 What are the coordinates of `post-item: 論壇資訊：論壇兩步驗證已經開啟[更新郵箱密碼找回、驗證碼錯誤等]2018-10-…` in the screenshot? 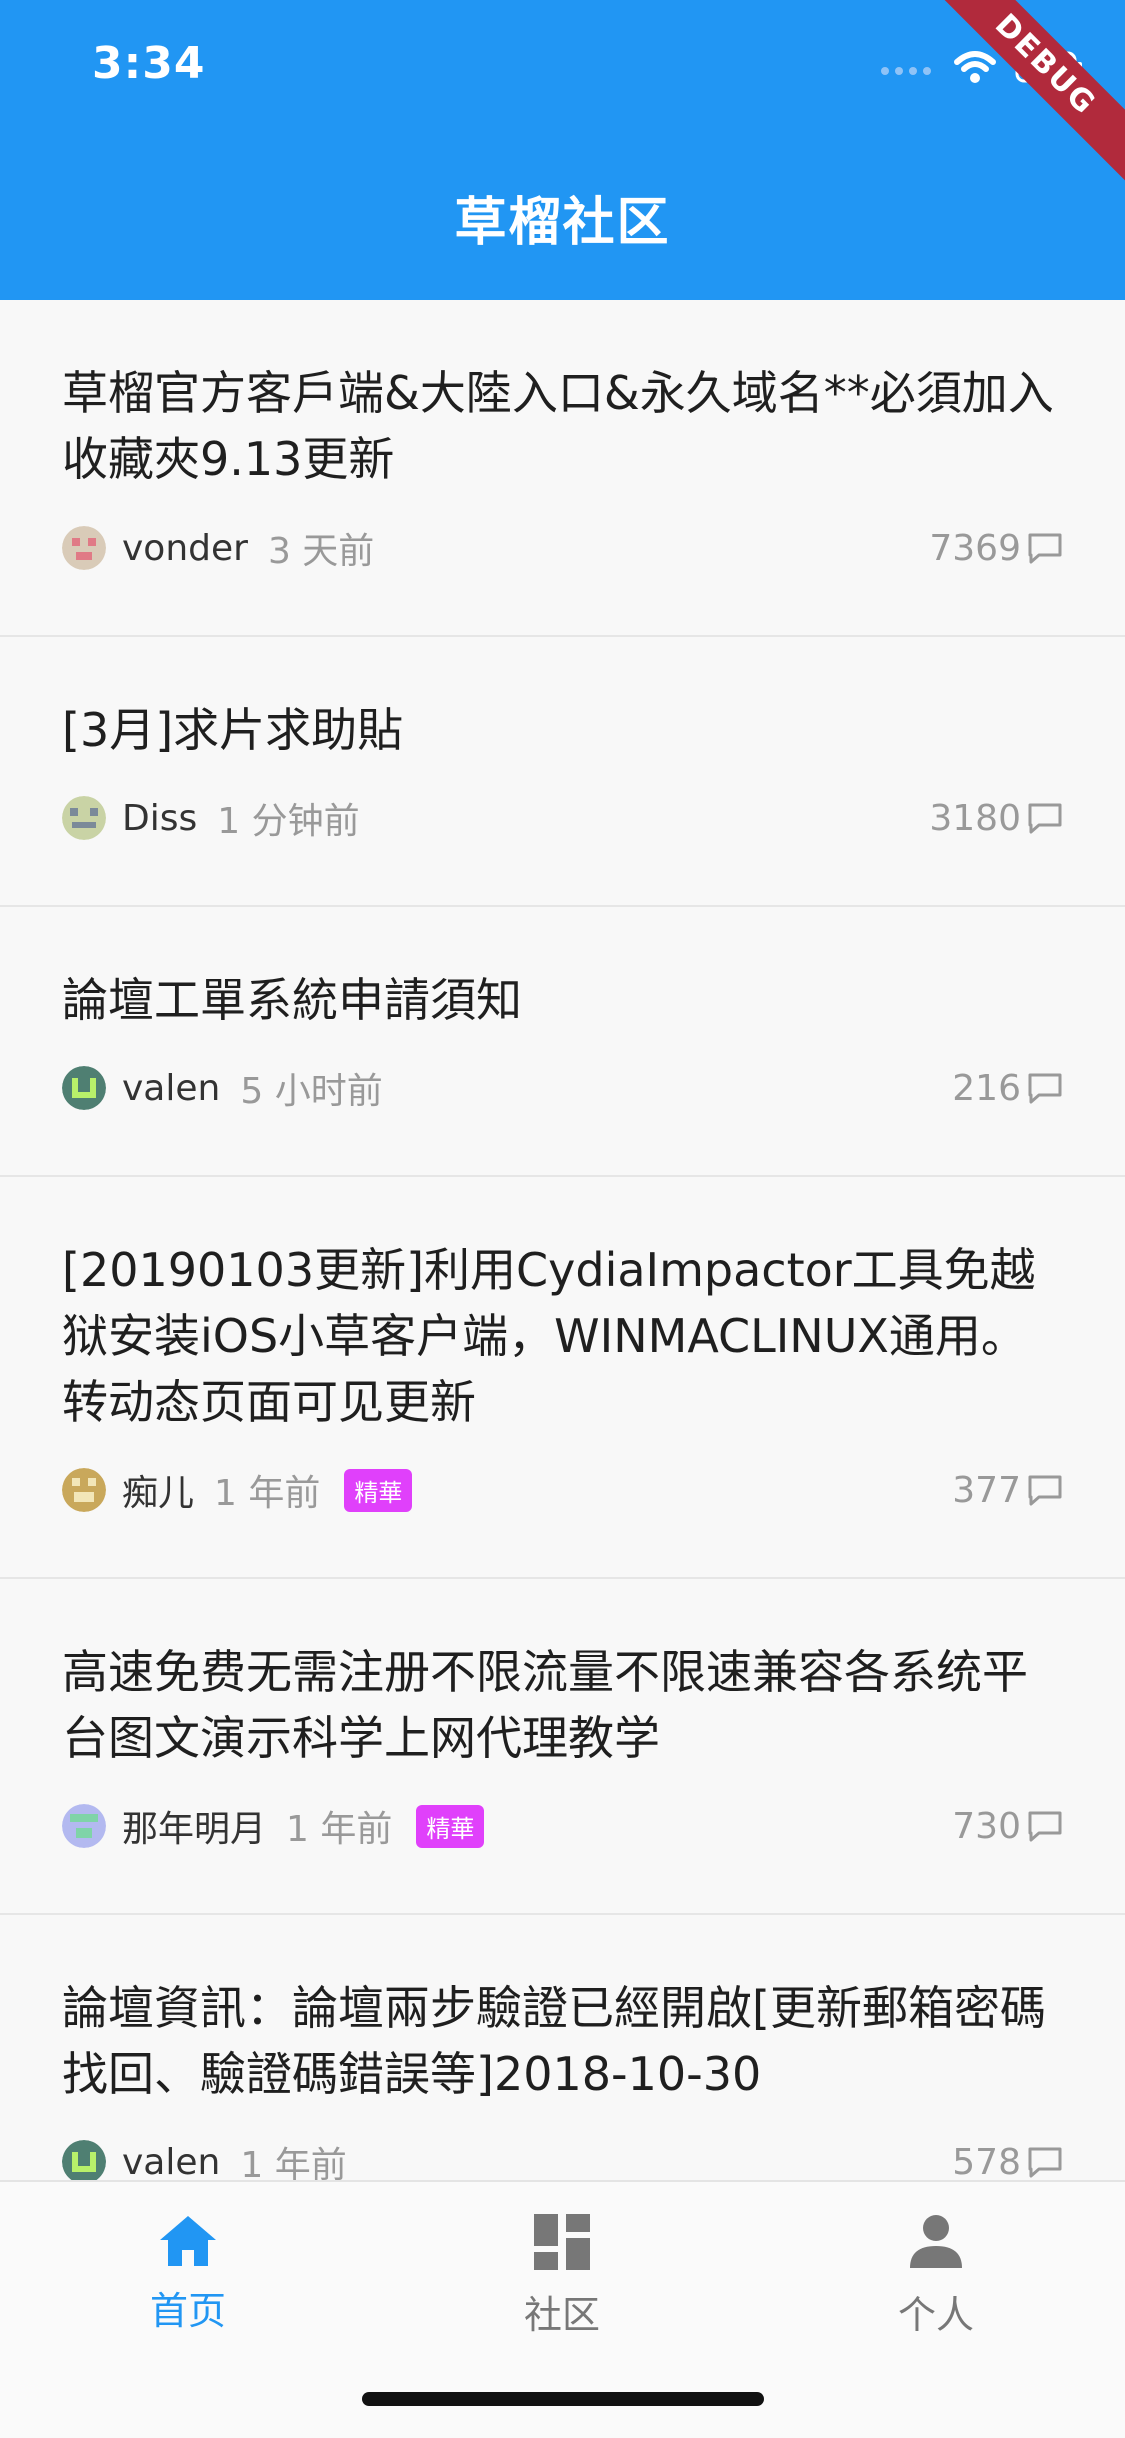 It's located at (562, 2047).